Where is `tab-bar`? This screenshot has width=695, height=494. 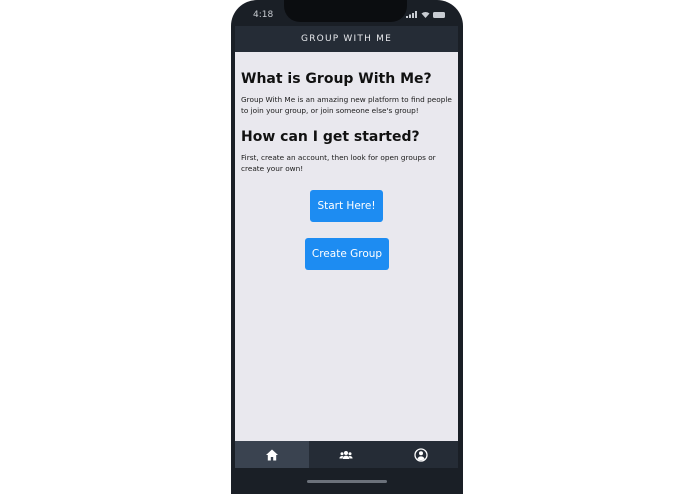 tab-bar is located at coordinates (346, 454).